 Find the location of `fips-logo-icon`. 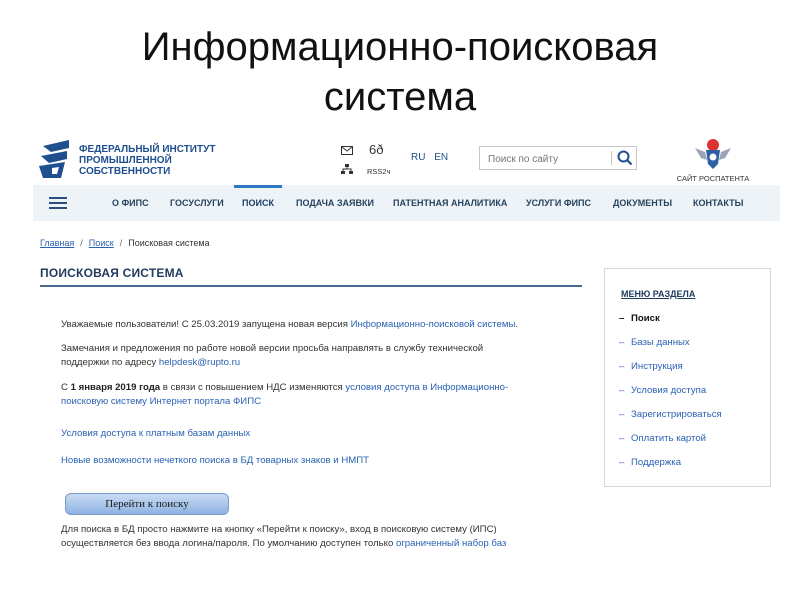

fips-logo-icon is located at coordinates (57, 159).